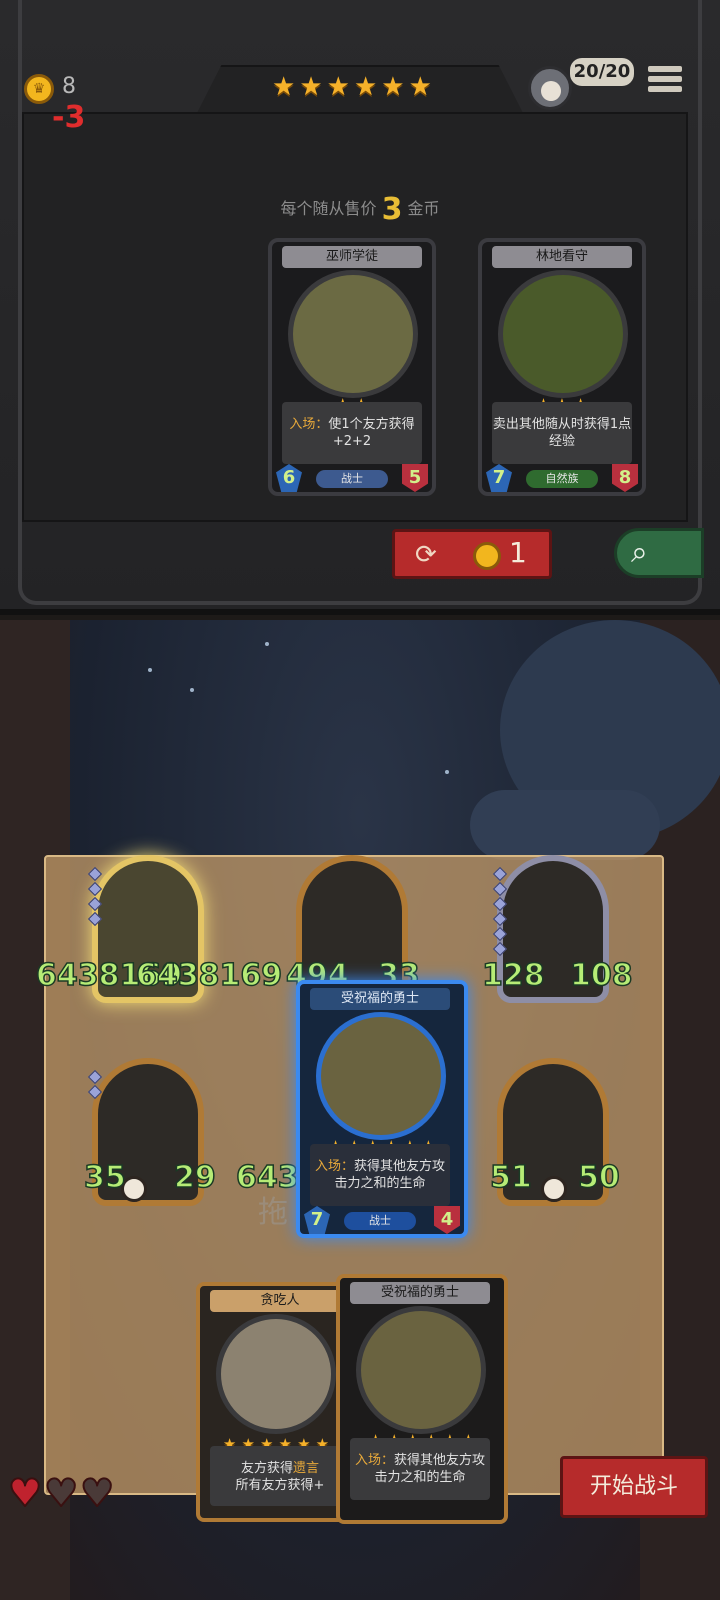  Describe the element at coordinates (423, 208) in the screenshot. I see `sell-suffix: 金币` at that location.